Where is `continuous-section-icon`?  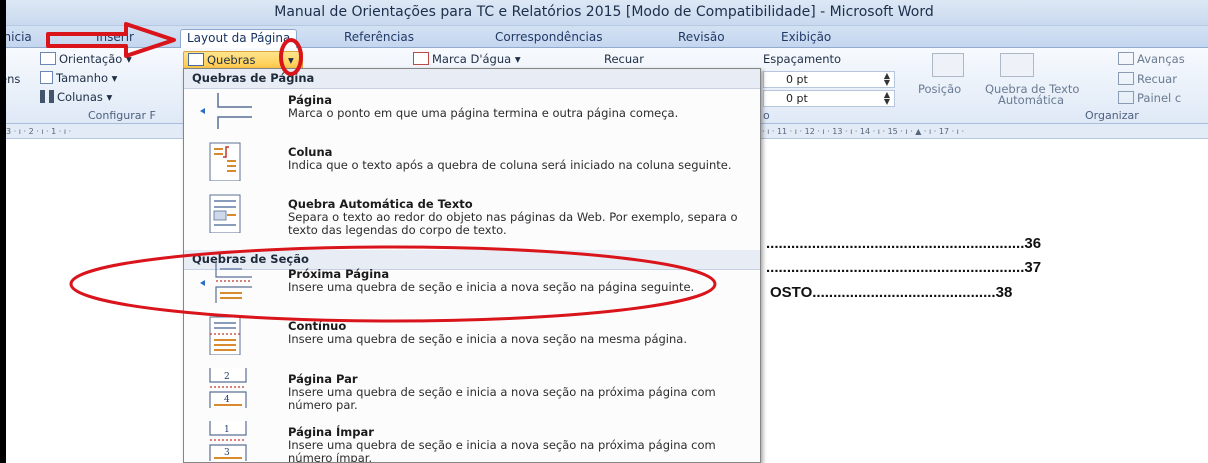 continuous-section-icon is located at coordinates (225, 335).